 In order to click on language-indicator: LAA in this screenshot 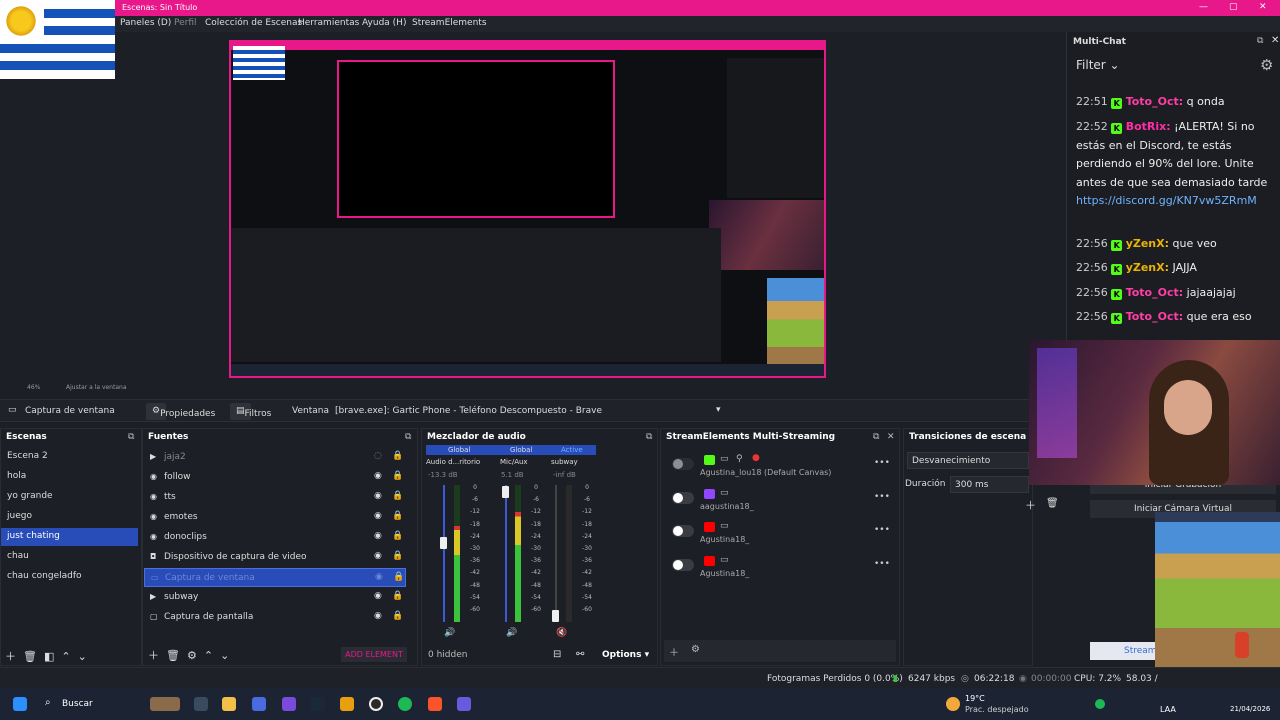, I will do `click(1168, 709)`.